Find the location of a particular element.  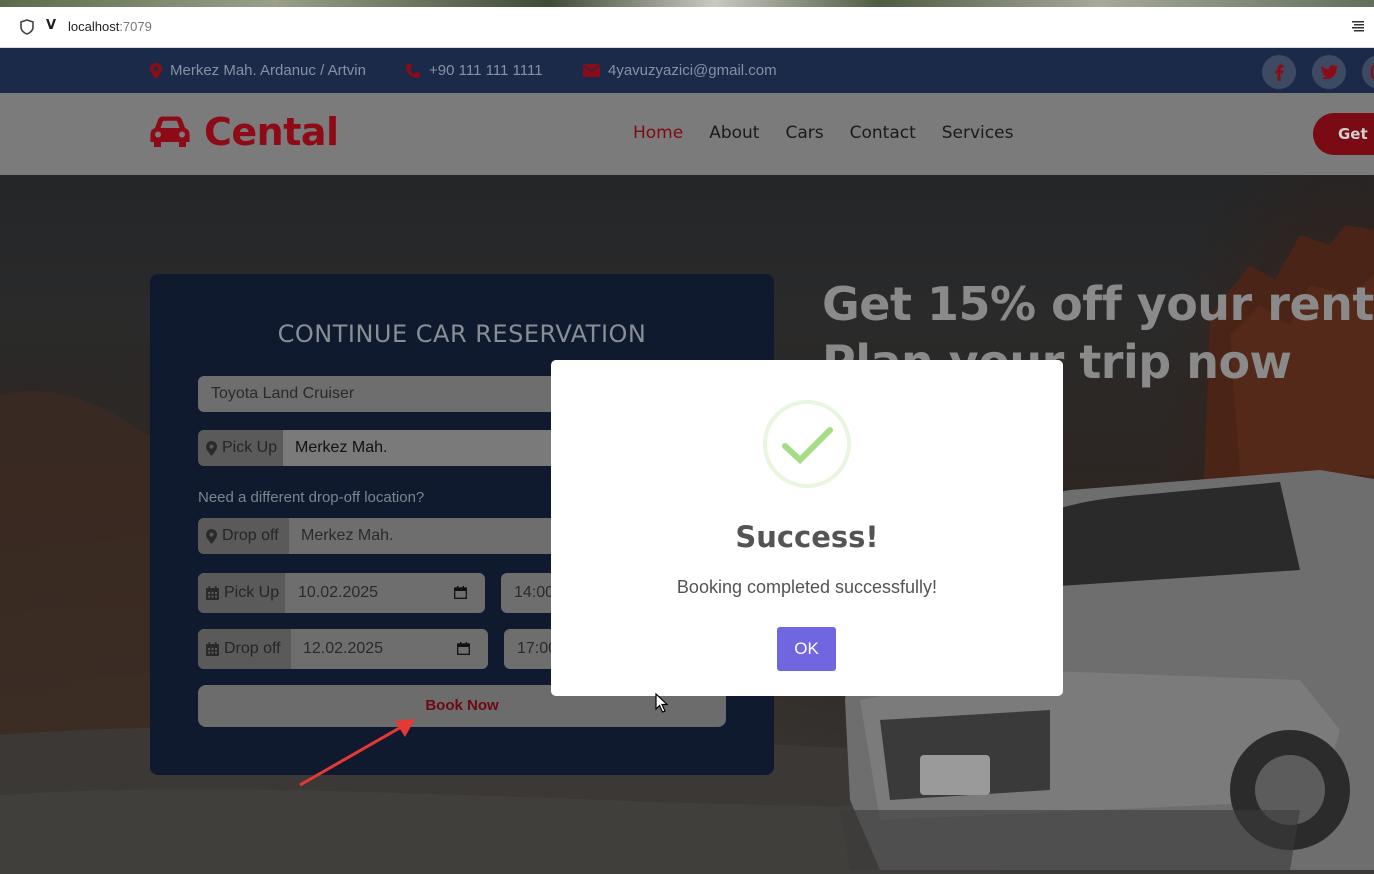

email-info: 4yavuzyazici@gmail.com is located at coordinates (680, 70).